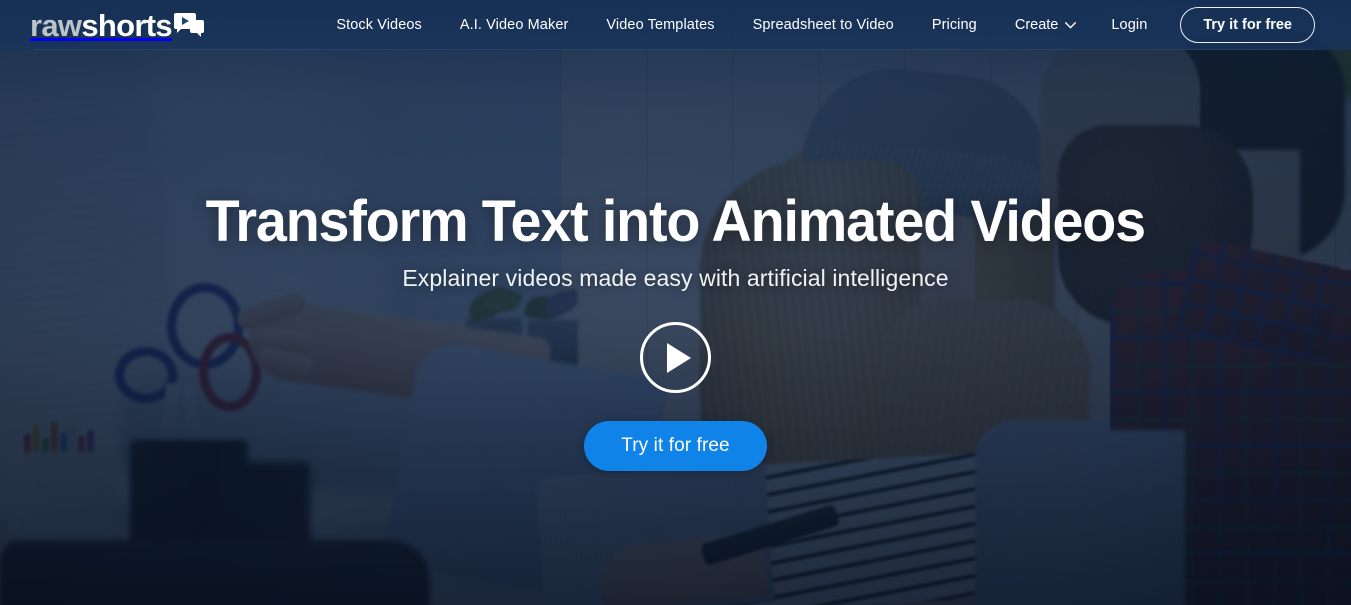 The width and height of the screenshot is (1351, 605). Describe the element at coordinates (188, 25) in the screenshot. I see `speech-bubble-play-icon` at that location.